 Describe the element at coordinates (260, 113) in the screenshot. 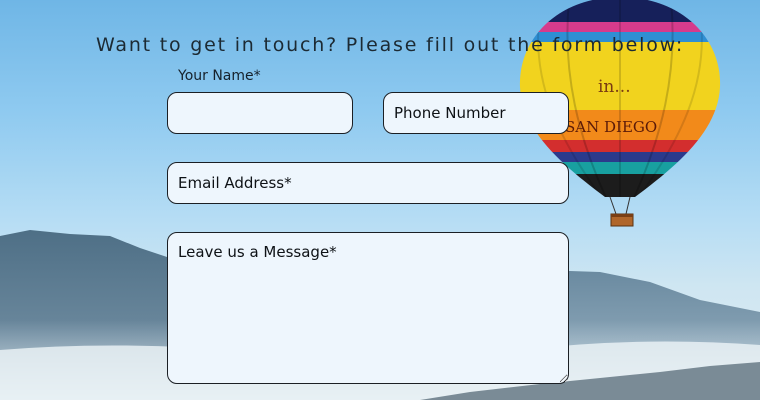

I see `name-input` at that location.